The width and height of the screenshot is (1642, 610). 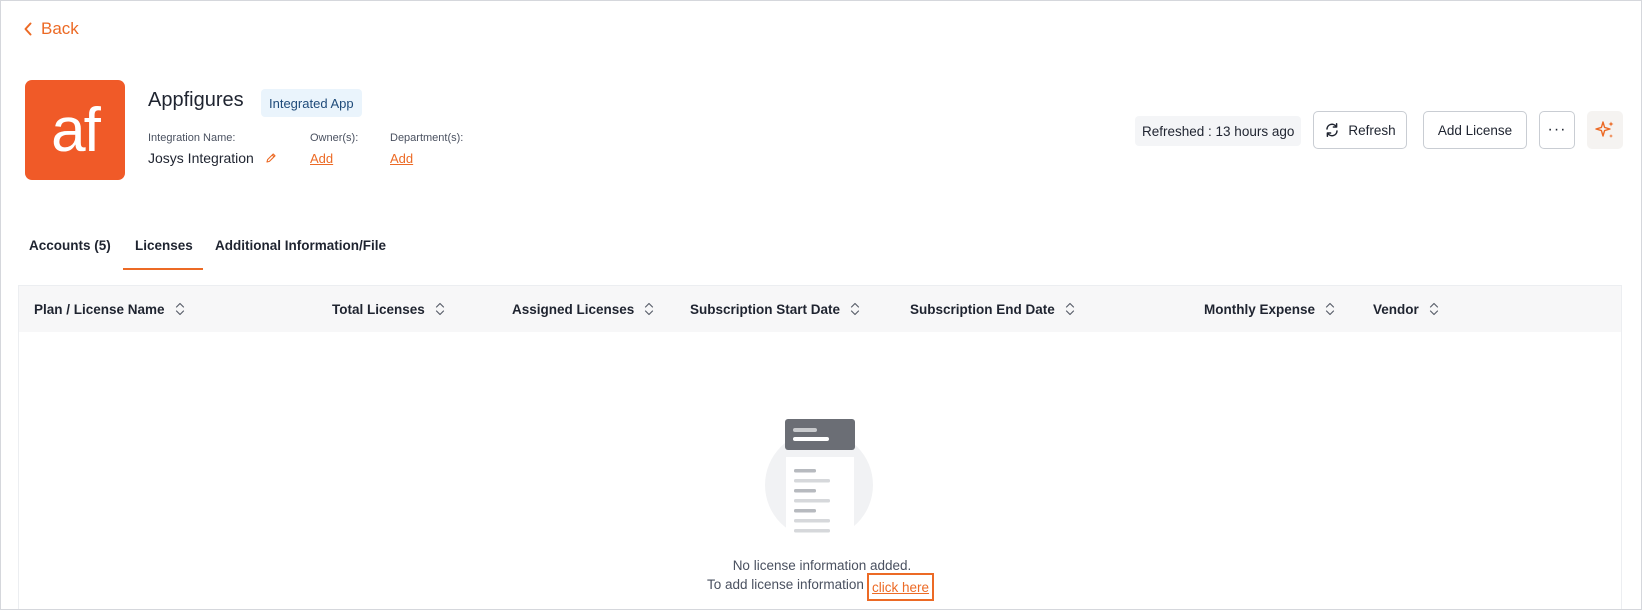 I want to click on column-label: Subscription Start Date, so click(x=765, y=309).